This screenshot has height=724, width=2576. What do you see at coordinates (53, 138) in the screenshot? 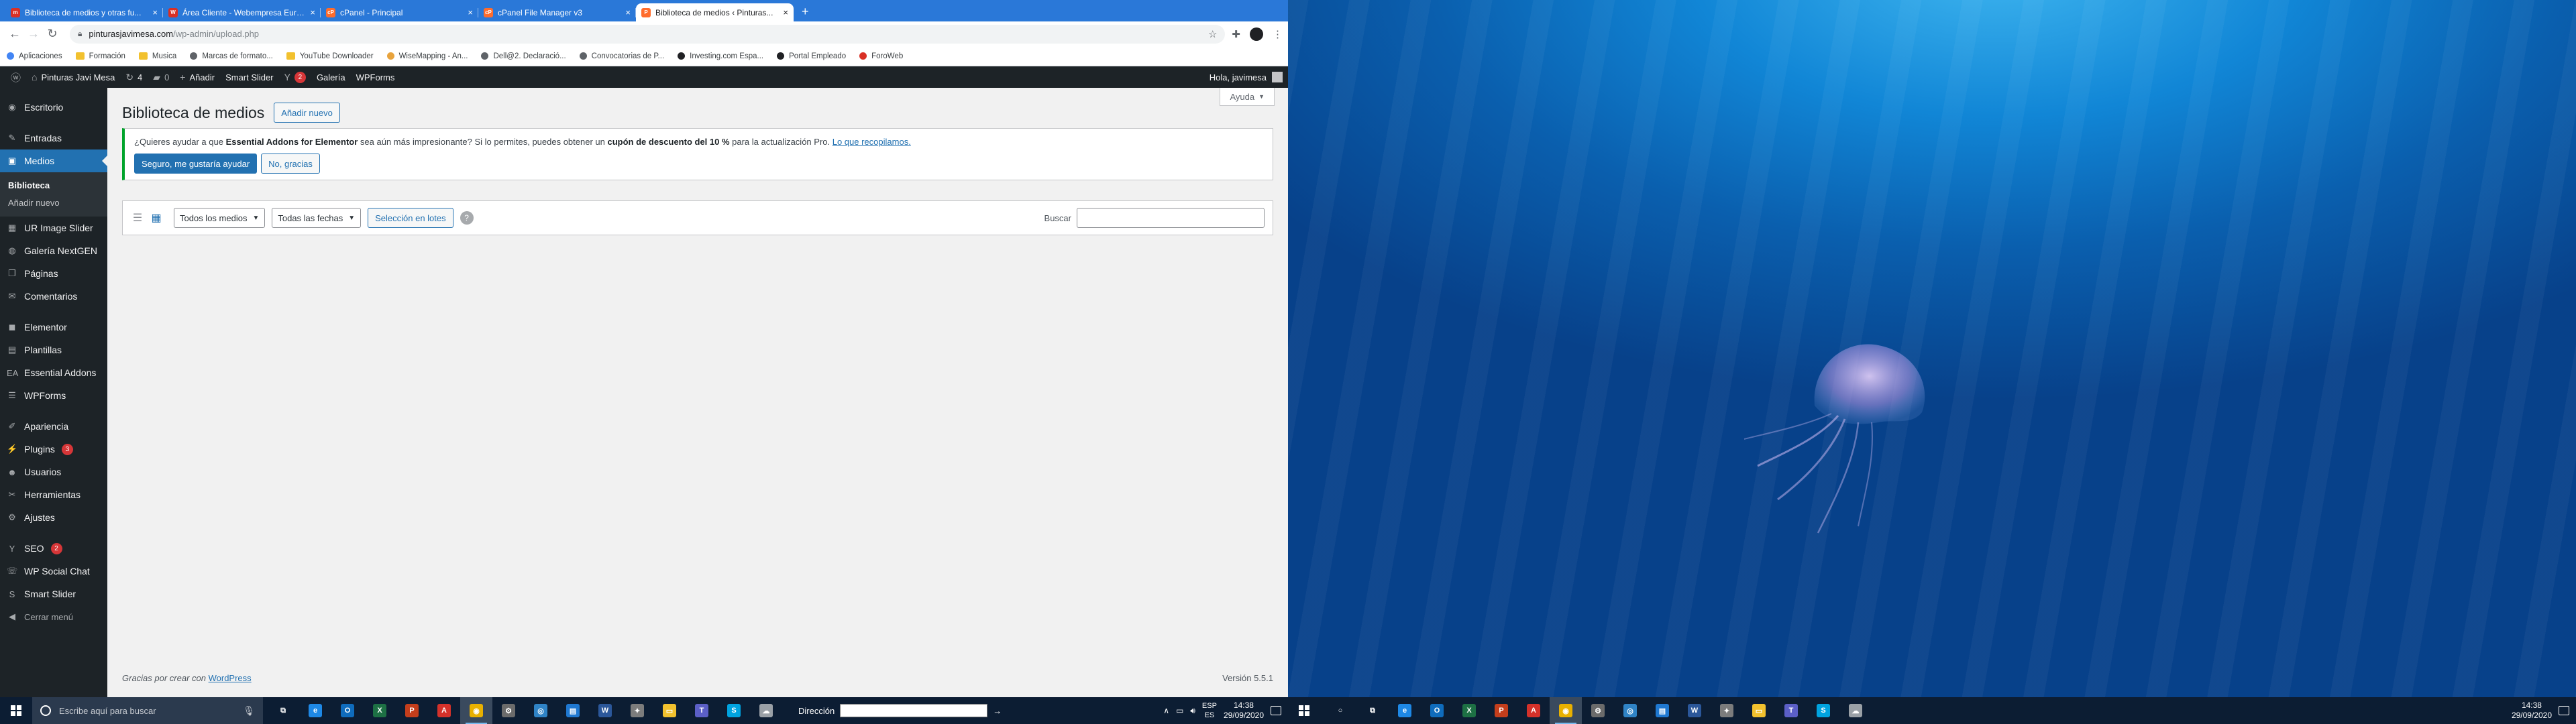
I see `sidebar-item: ✎ Entradas` at bounding box center [53, 138].